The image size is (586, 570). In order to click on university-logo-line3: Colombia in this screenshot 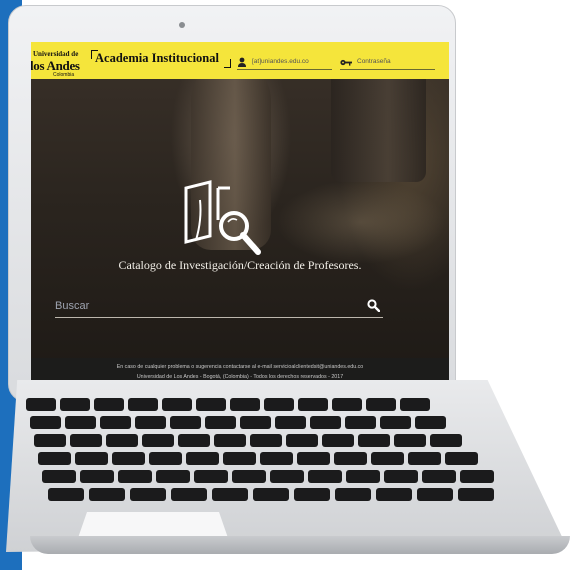, I will do `click(64, 75)`.